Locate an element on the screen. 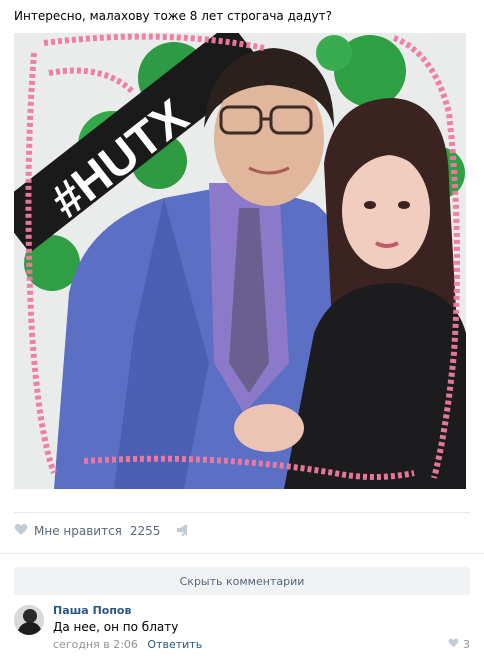 This screenshot has width=484, height=661. megaphone-icon is located at coordinates (183, 531).